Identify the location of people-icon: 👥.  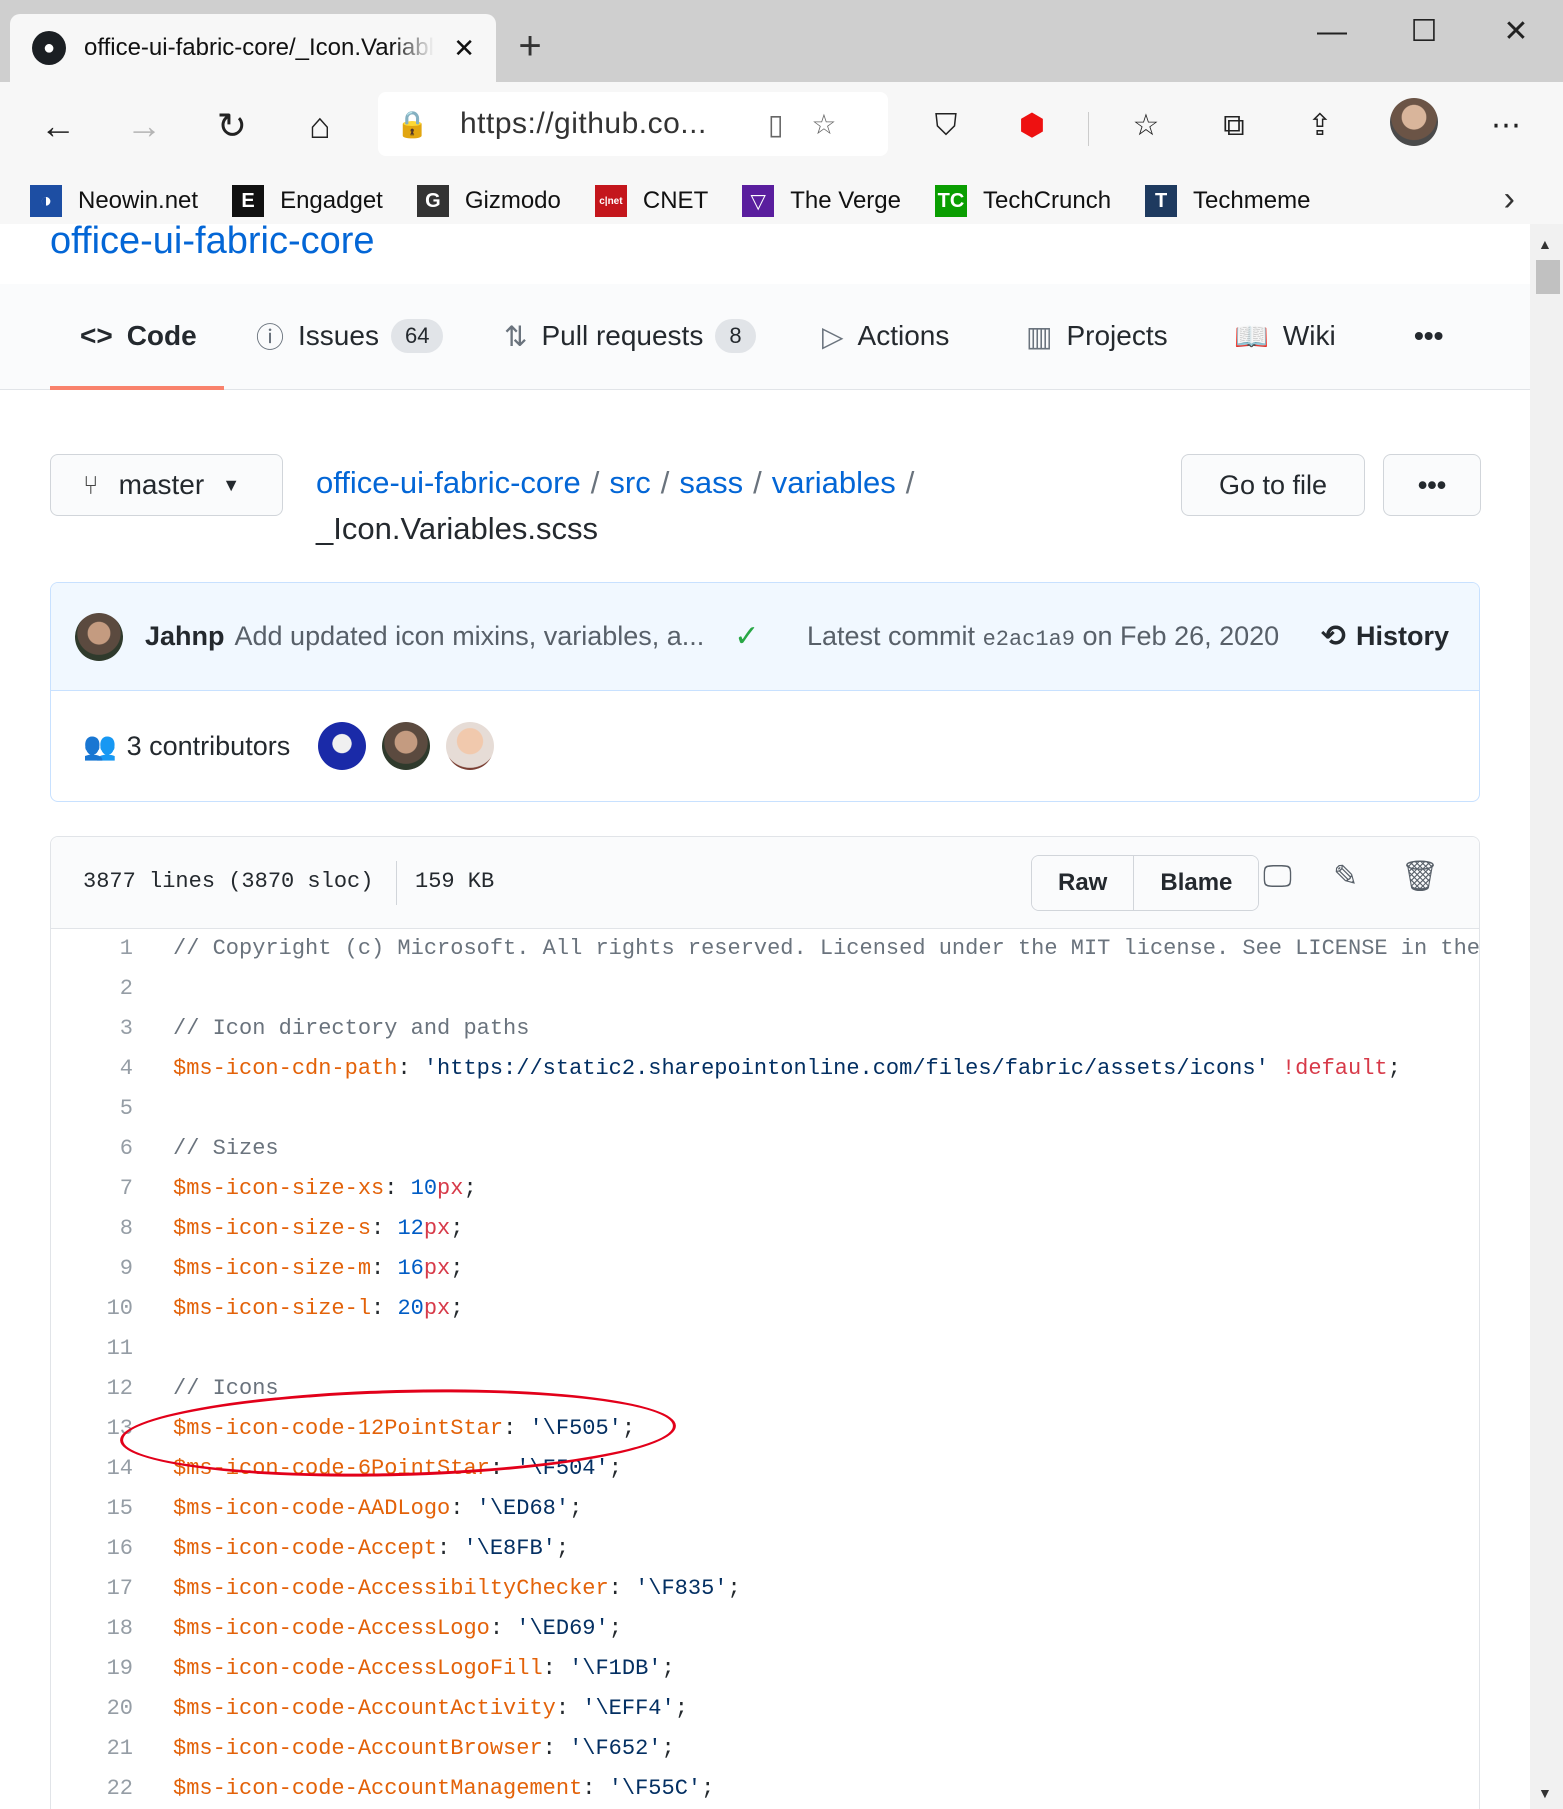
(100, 746).